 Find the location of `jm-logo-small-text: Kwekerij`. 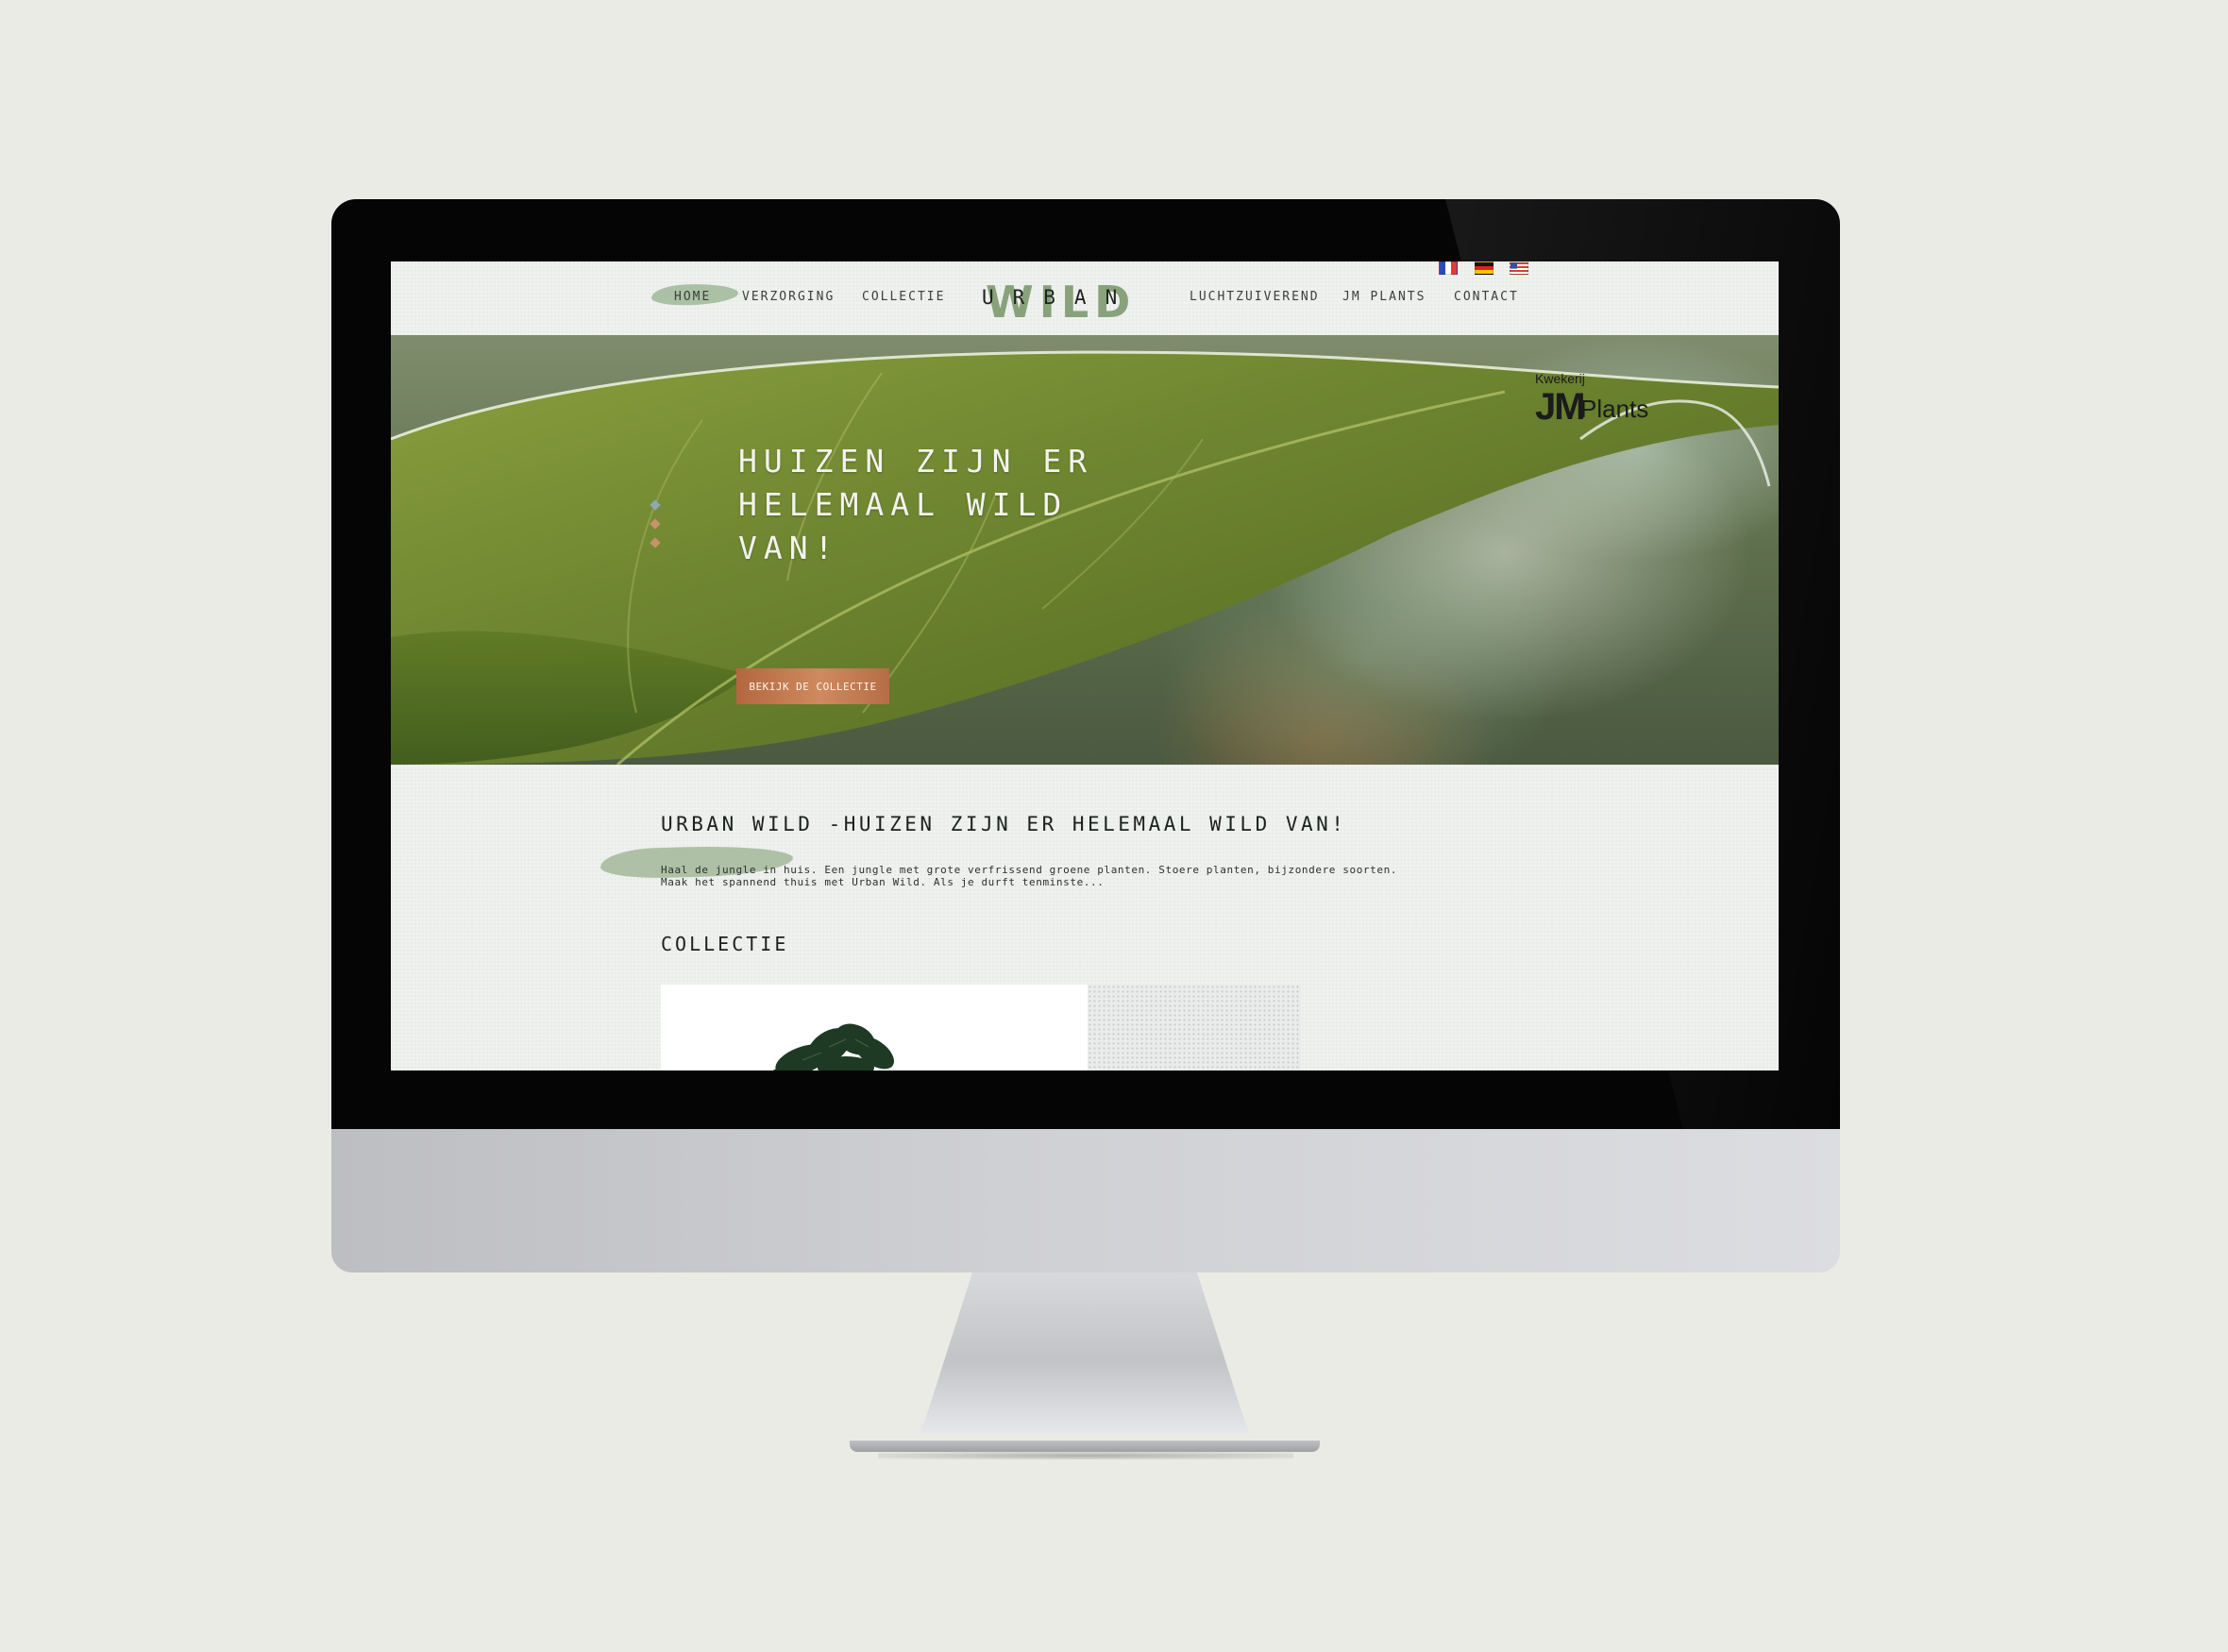

jm-logo-small-text: Kwekerij is located at coordinates (1560, 378).